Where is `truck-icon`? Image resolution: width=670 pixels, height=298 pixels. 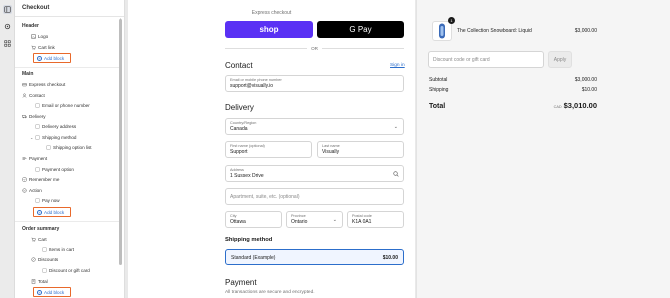 truck-icon is located at coordinates (24, 116).